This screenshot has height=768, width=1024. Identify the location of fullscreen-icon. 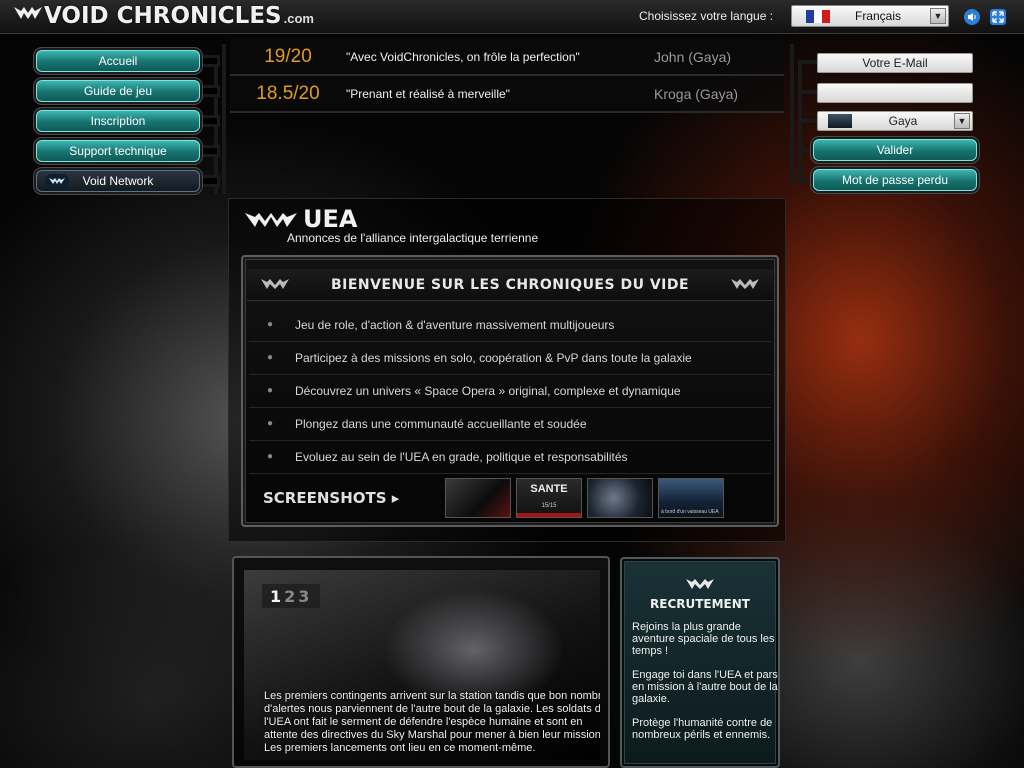
(998, 17).